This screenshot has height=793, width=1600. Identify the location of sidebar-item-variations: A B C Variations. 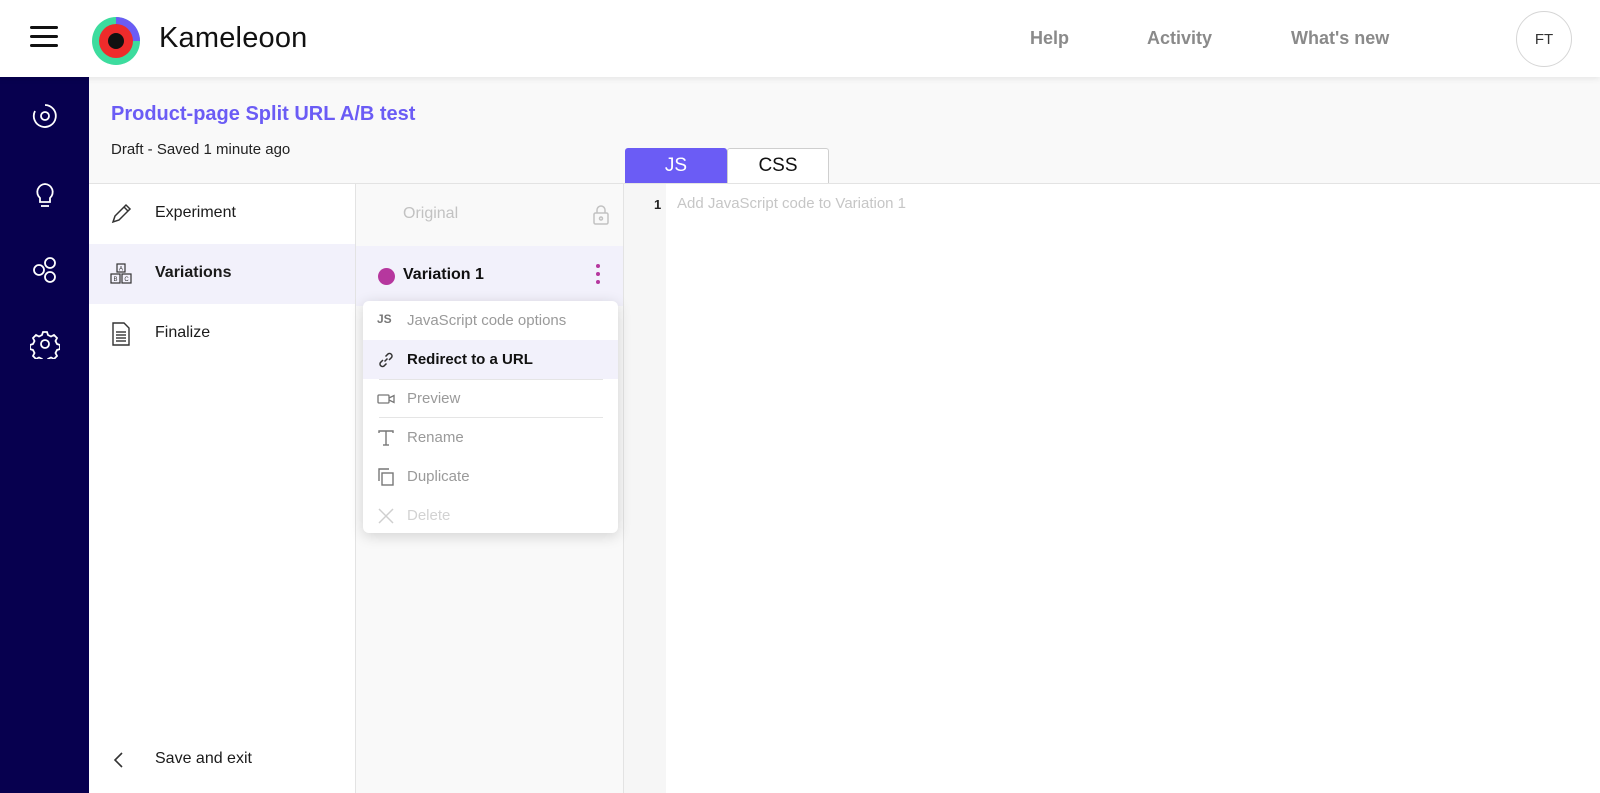
(222, 274).